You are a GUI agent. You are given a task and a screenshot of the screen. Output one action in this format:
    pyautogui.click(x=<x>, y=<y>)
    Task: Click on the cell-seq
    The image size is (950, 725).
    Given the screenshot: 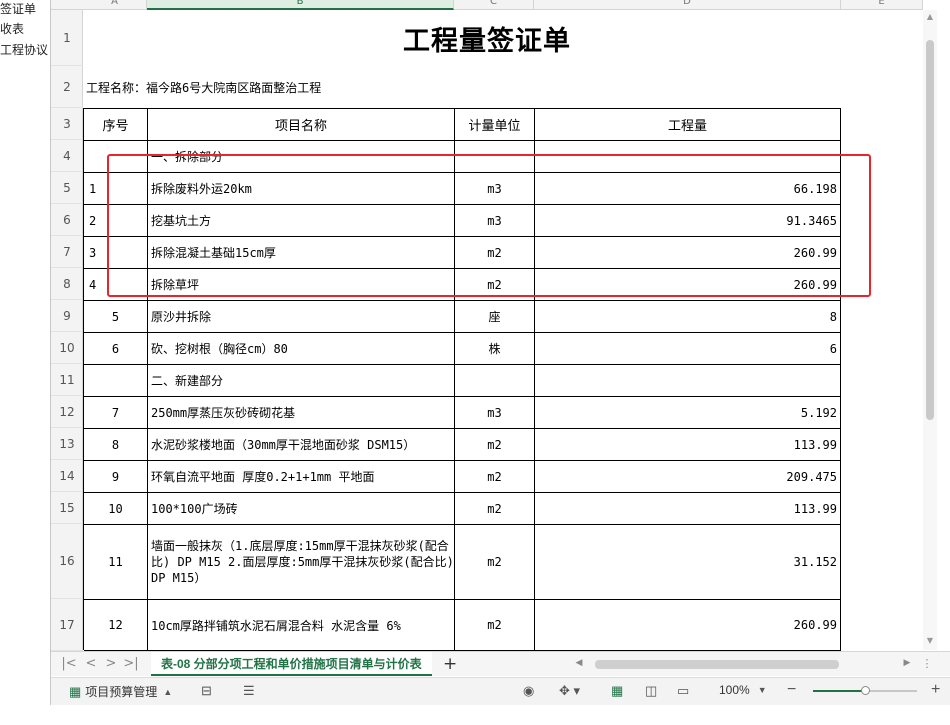 What is the action you would take?
    pyautogui.click(x=116, y=381)
    